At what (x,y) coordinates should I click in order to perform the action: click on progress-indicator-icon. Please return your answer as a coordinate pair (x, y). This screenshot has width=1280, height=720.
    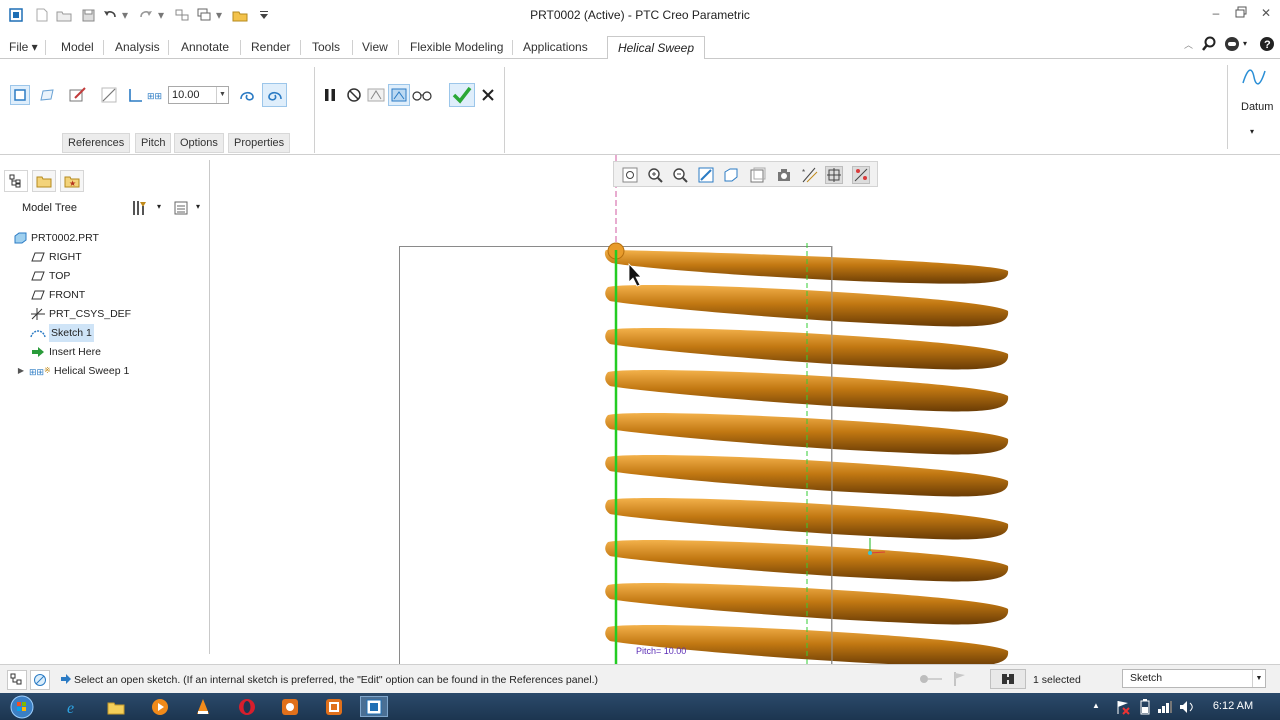
    Looking at the image, I should click on (931, 680).